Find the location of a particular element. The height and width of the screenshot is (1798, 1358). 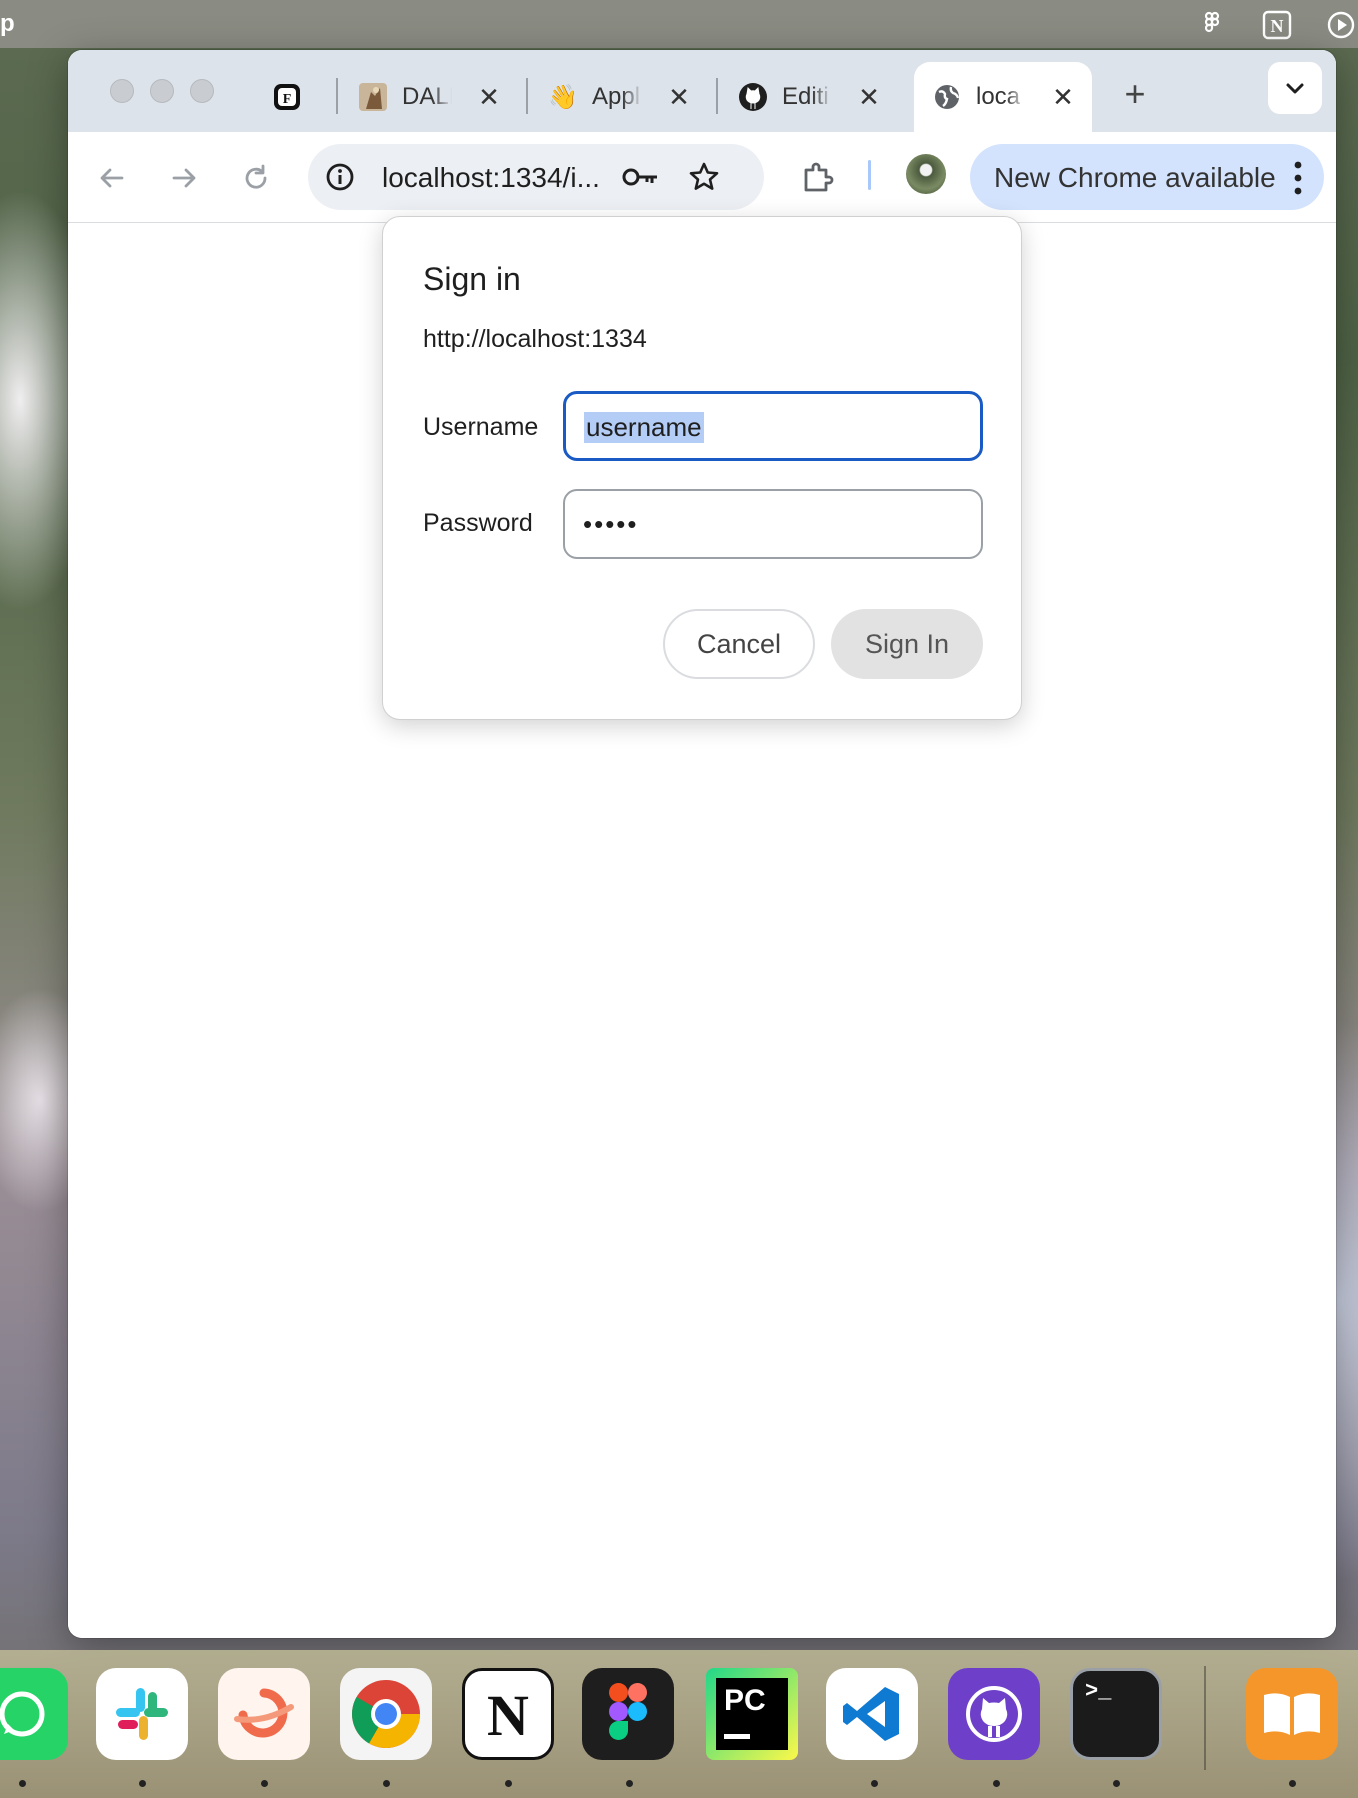

vscode-icon is located at coordinates (872, 1714).